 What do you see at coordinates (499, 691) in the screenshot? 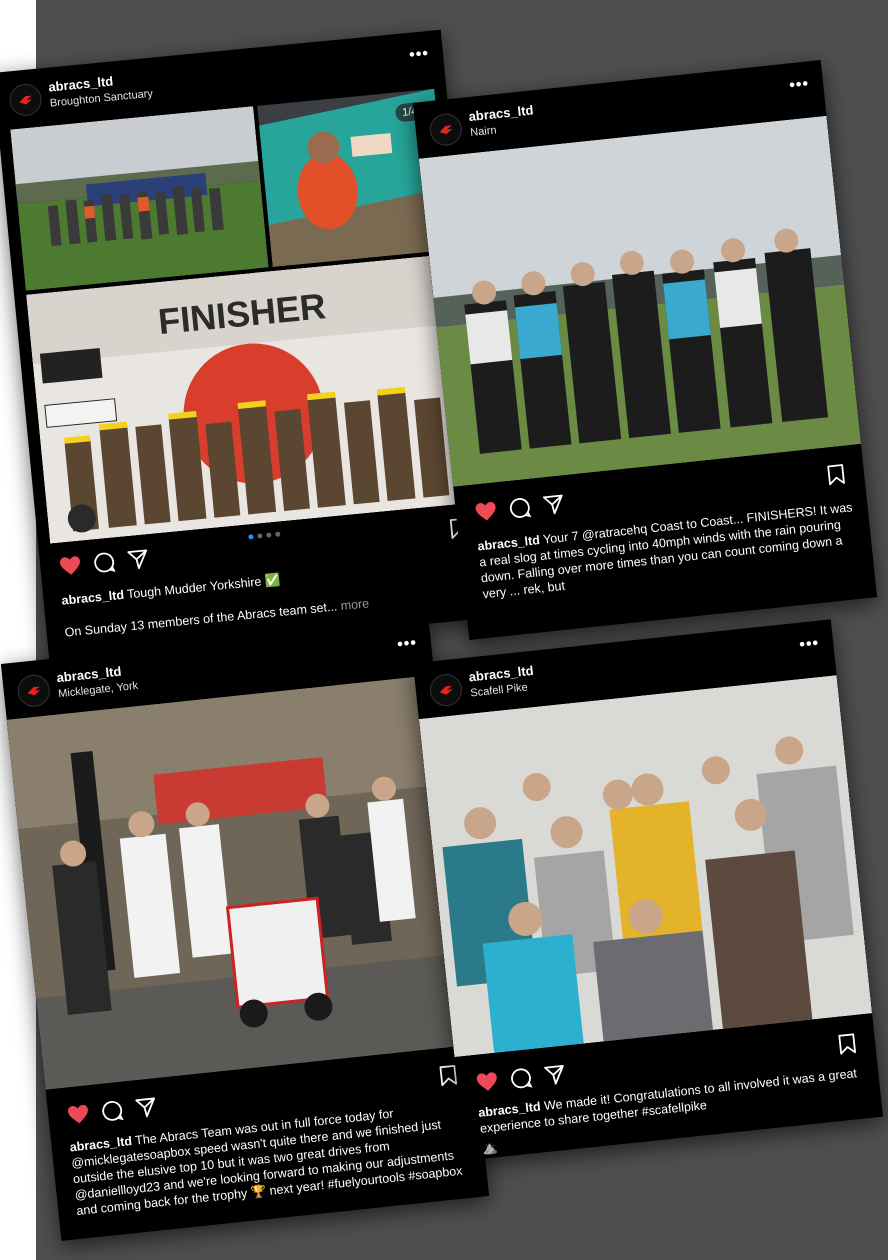
I see `post-location: Scafell Pike` at bounding box center [499, 691].